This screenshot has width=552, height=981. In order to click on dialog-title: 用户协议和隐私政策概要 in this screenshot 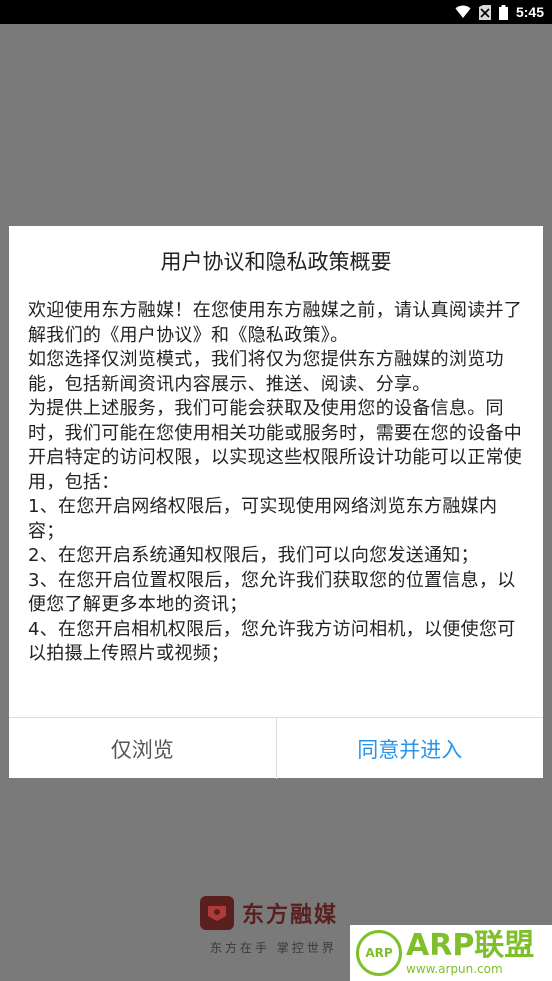, I will do `click(276, 262)`.